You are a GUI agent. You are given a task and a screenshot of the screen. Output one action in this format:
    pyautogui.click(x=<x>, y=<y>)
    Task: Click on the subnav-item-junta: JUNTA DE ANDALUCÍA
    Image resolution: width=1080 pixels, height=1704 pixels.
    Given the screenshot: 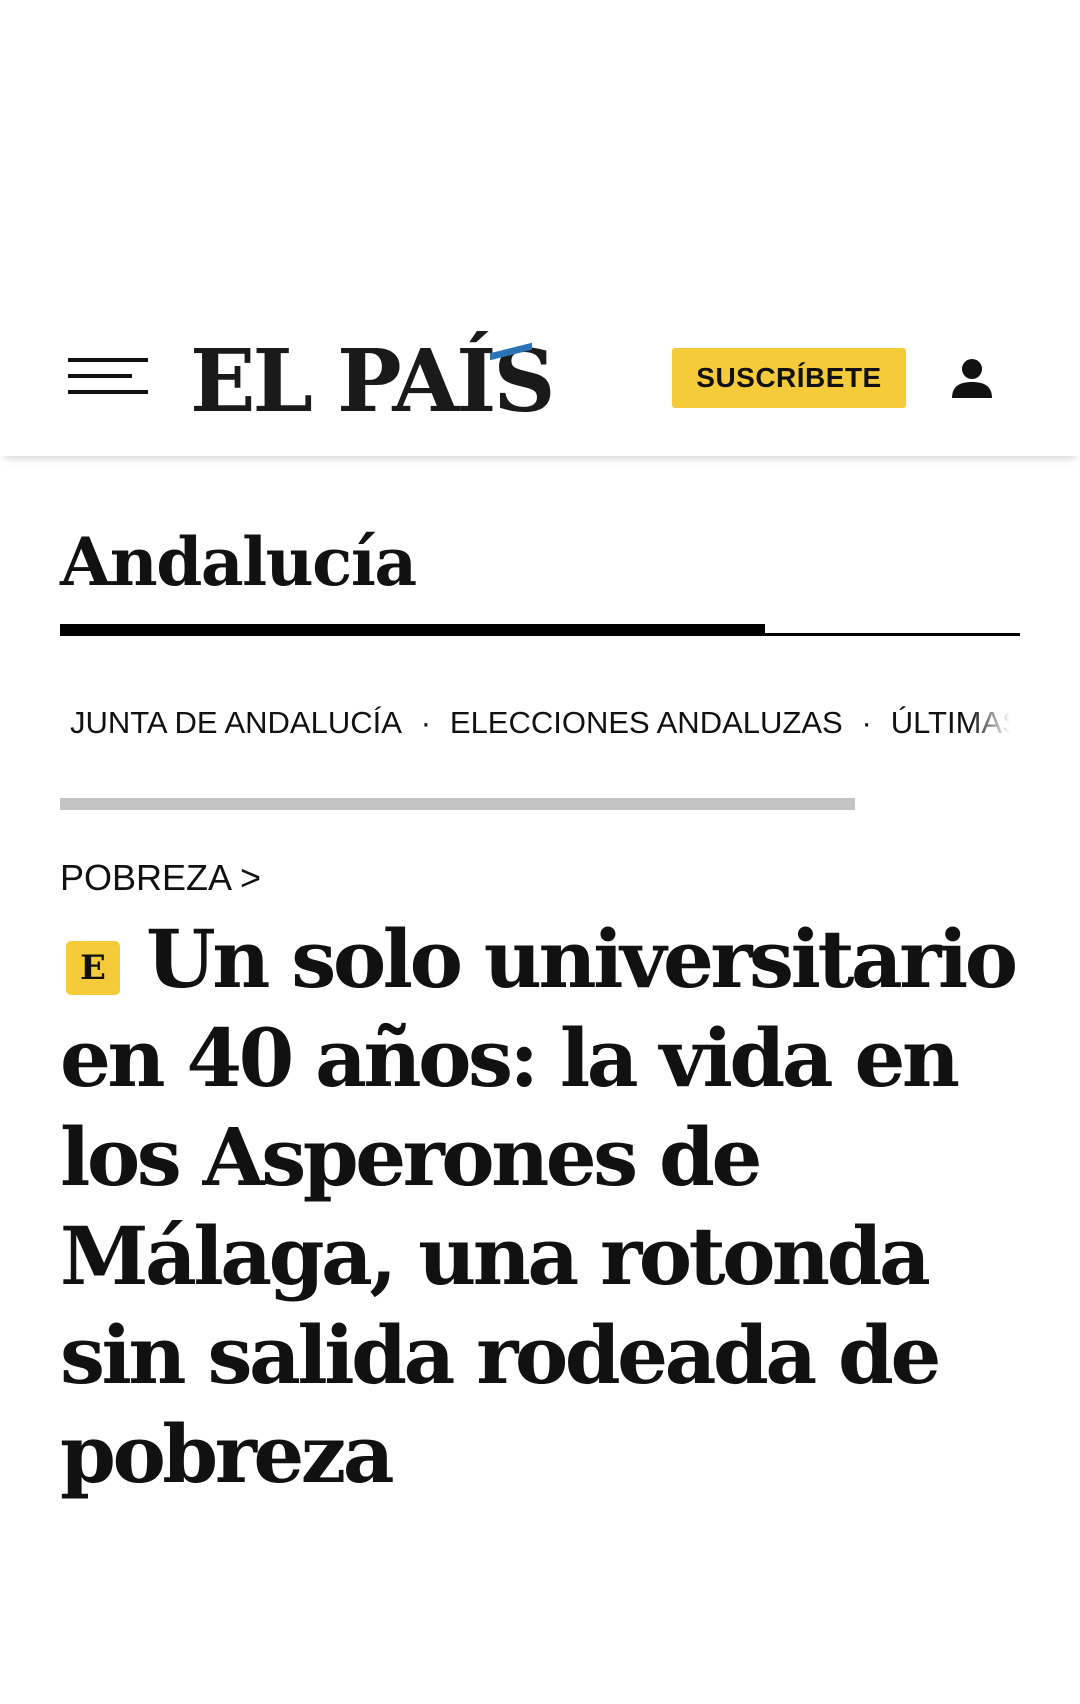 What is the action you would take?
    pyautogui.click(x=236, y=722)
    